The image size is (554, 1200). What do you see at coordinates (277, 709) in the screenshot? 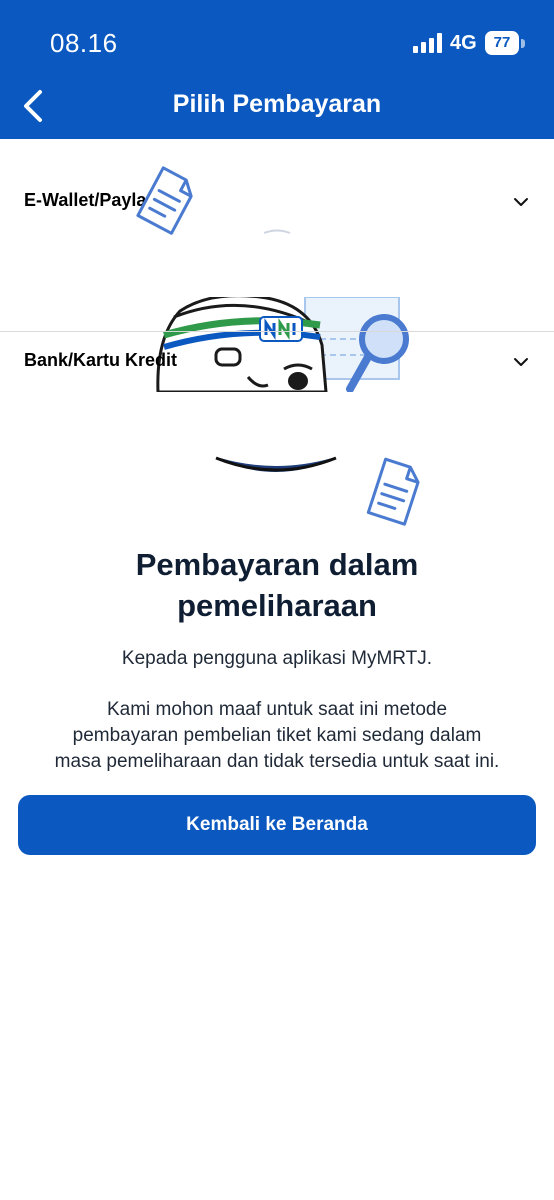
I see `maintenance-message-line: Kami mohon maaf untuk saat ini metode` at bounding box center [277, 709].